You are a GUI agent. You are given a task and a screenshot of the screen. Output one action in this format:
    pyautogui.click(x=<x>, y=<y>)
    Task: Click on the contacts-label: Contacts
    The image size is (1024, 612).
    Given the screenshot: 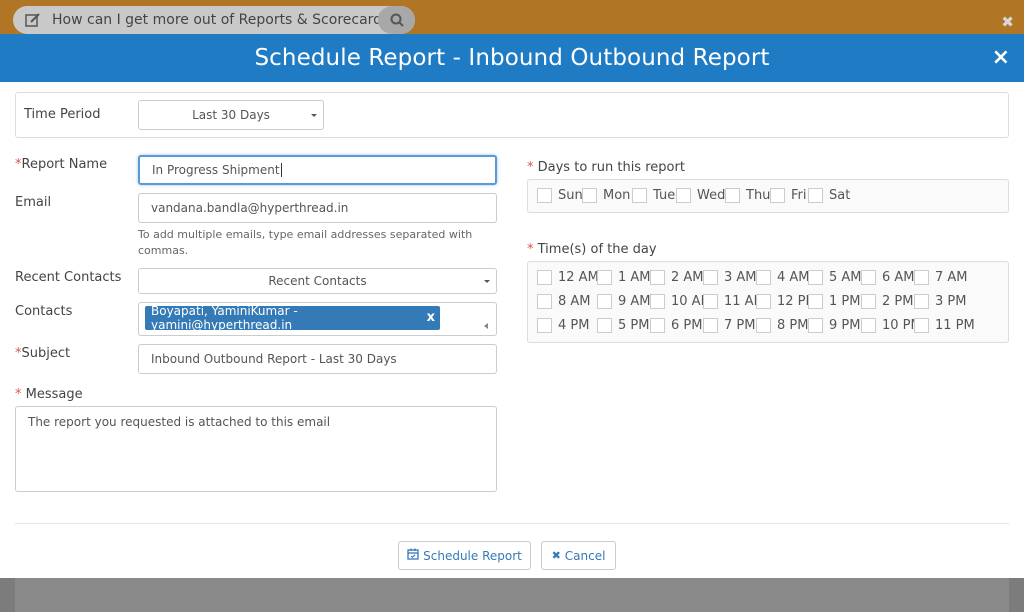 What is the action you would take?
    pyautogui.click(x=44, y=311)
    